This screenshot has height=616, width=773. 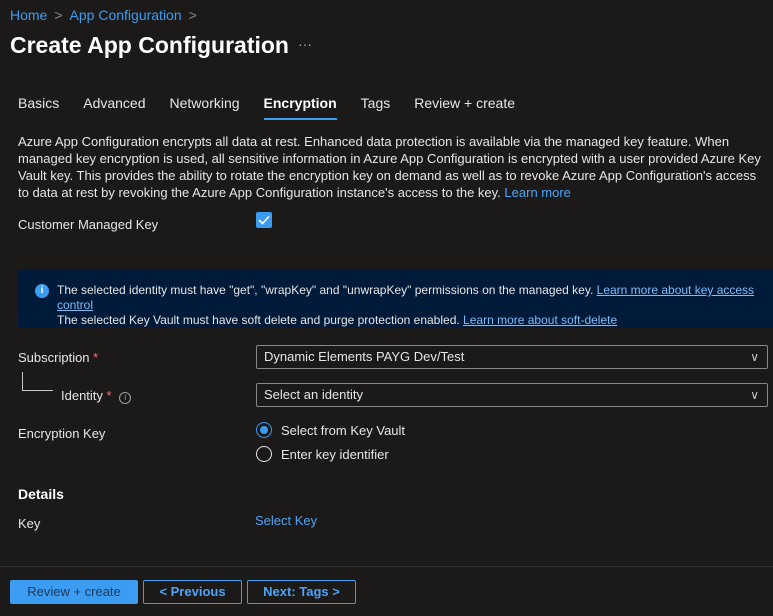 I want to click on tab-basics: Basics, so click(x=38, y=106).